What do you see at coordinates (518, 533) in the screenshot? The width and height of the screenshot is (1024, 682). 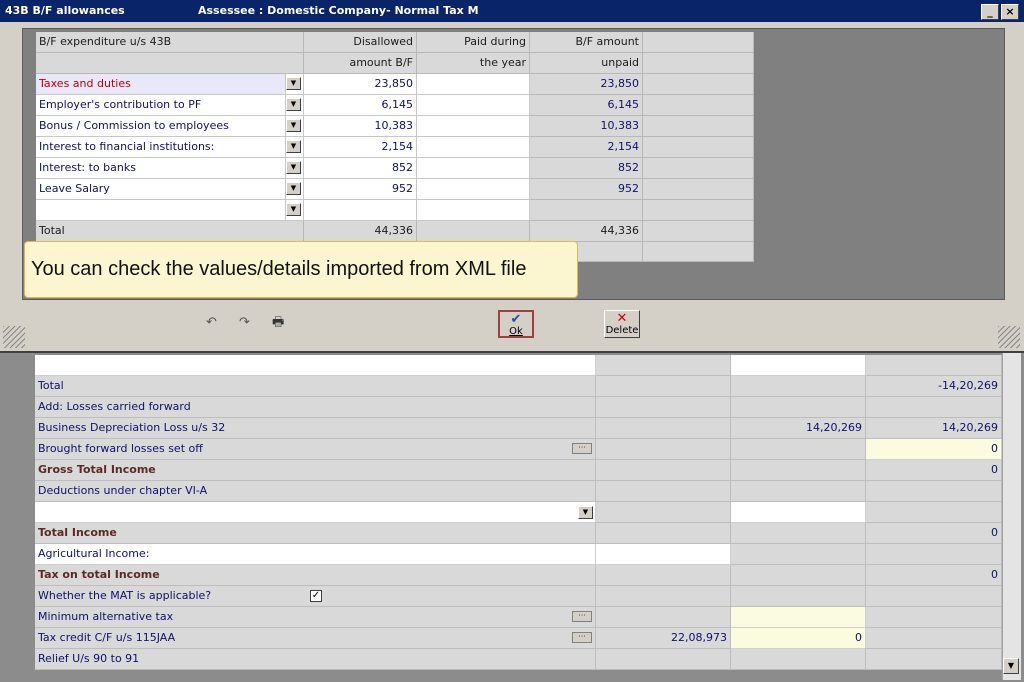 I see `grid-row: Total Income 0` at bounding box center [518, 533].